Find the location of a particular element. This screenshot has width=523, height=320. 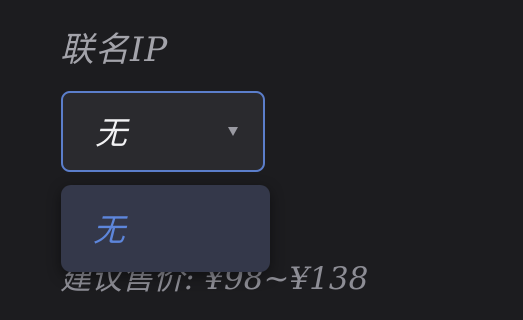

select-value: 无 is located at coordinates (111, 133).